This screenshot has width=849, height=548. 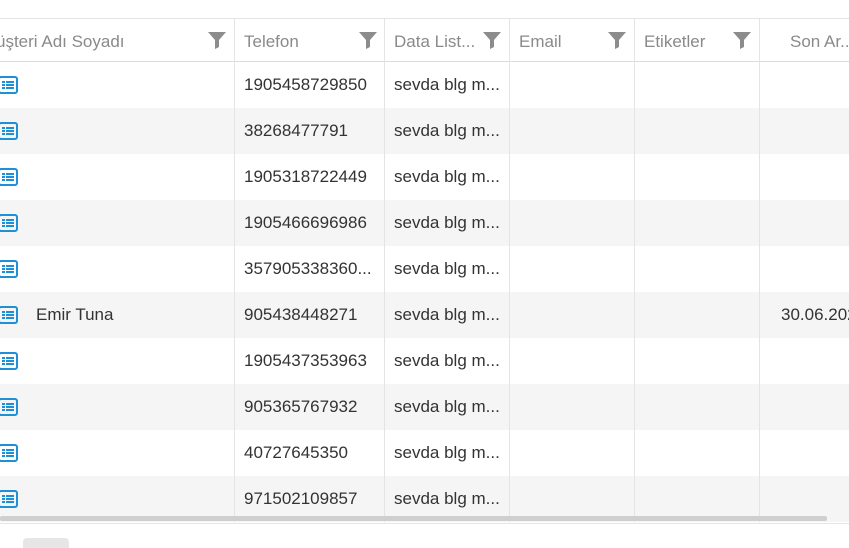 I want to click on customer-name-text: Emir Tuna, so click(x=75, y=314).